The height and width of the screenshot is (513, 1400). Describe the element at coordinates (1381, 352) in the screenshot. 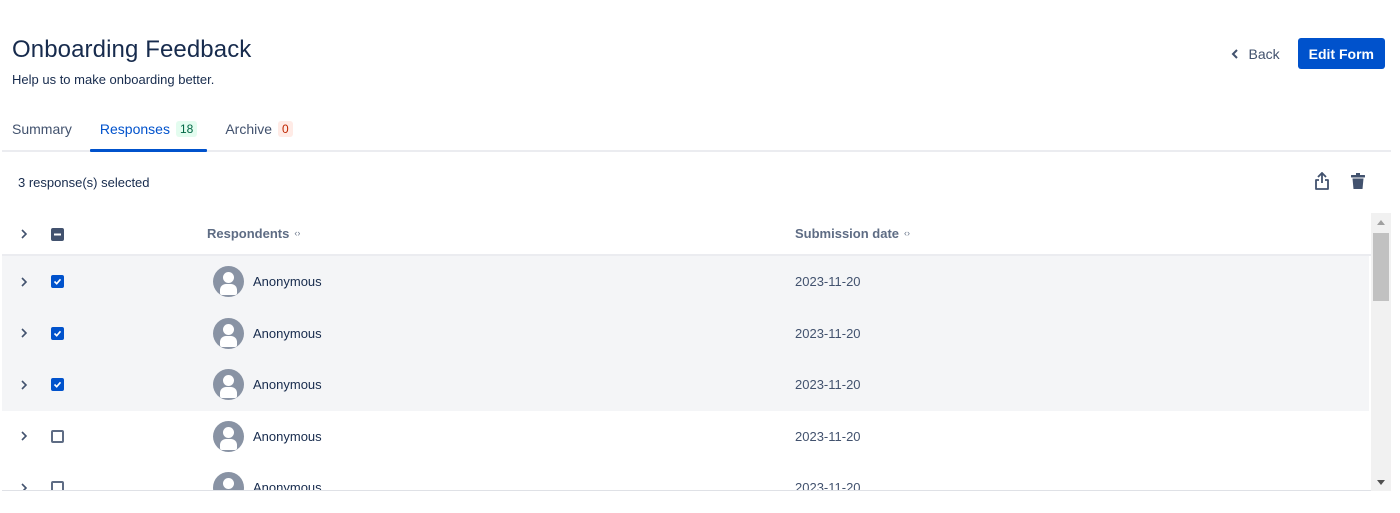

I see `table-scrollbar` at that location.